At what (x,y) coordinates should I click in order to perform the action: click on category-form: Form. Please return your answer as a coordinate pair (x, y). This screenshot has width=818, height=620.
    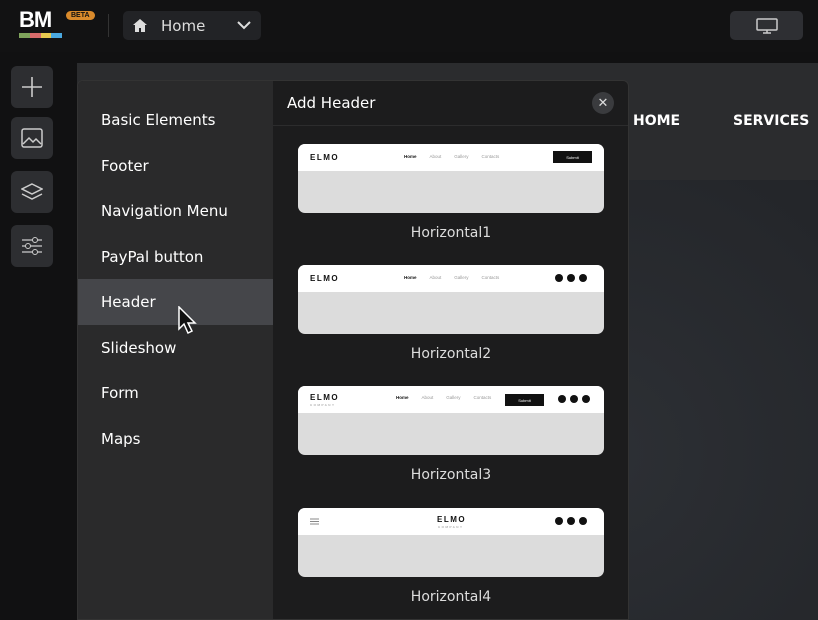
    Looking at the image, I should click on (175, 393).